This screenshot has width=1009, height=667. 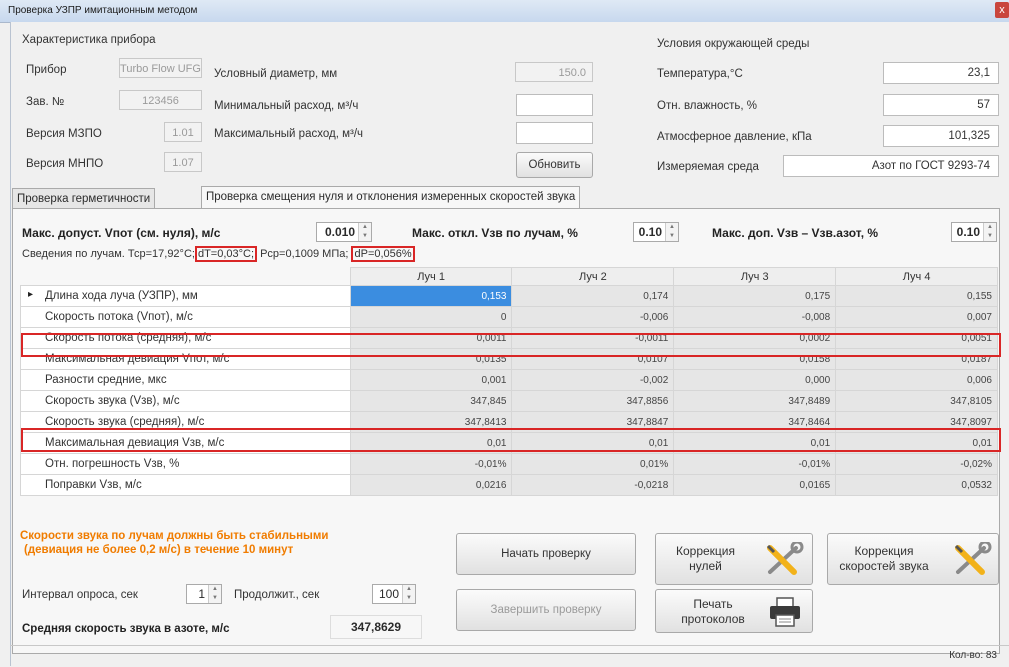 I want to click on beam-deviation-spinner: 0.10 ▲ ▼, so click(x=656, y=232).